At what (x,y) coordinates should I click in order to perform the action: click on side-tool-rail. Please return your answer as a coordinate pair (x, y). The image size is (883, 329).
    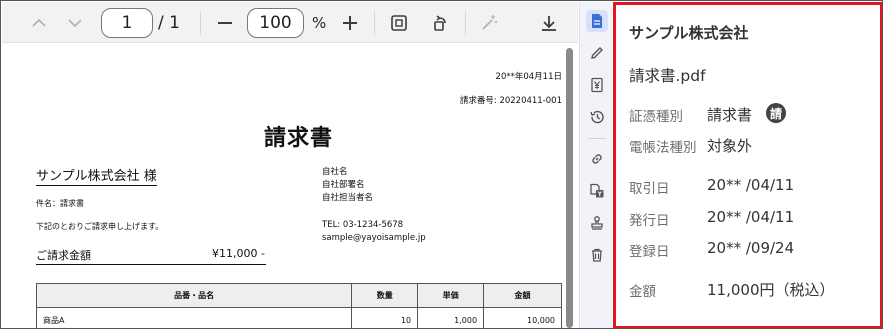
    Looking at the image, I should click on (595, 165).